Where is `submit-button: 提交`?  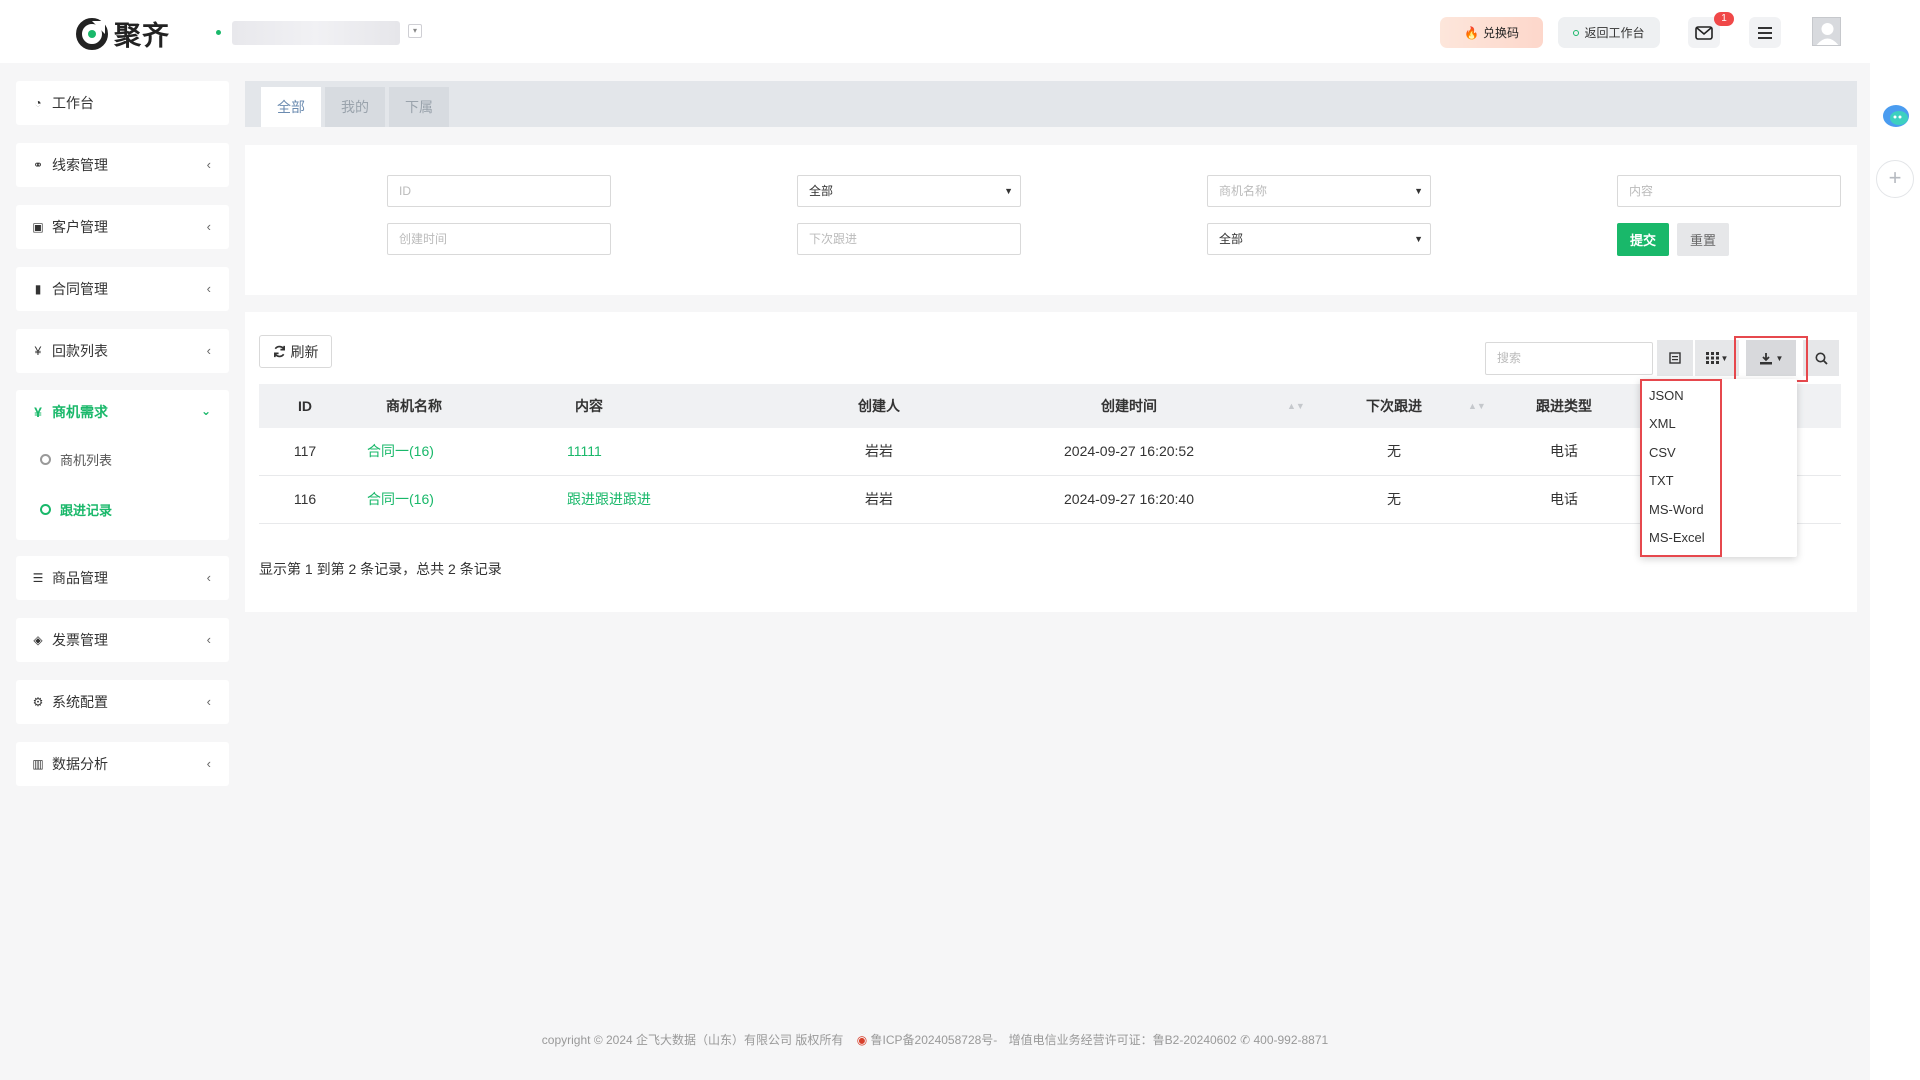 submit-button: 提交 is located at coordinates (1643, 239).